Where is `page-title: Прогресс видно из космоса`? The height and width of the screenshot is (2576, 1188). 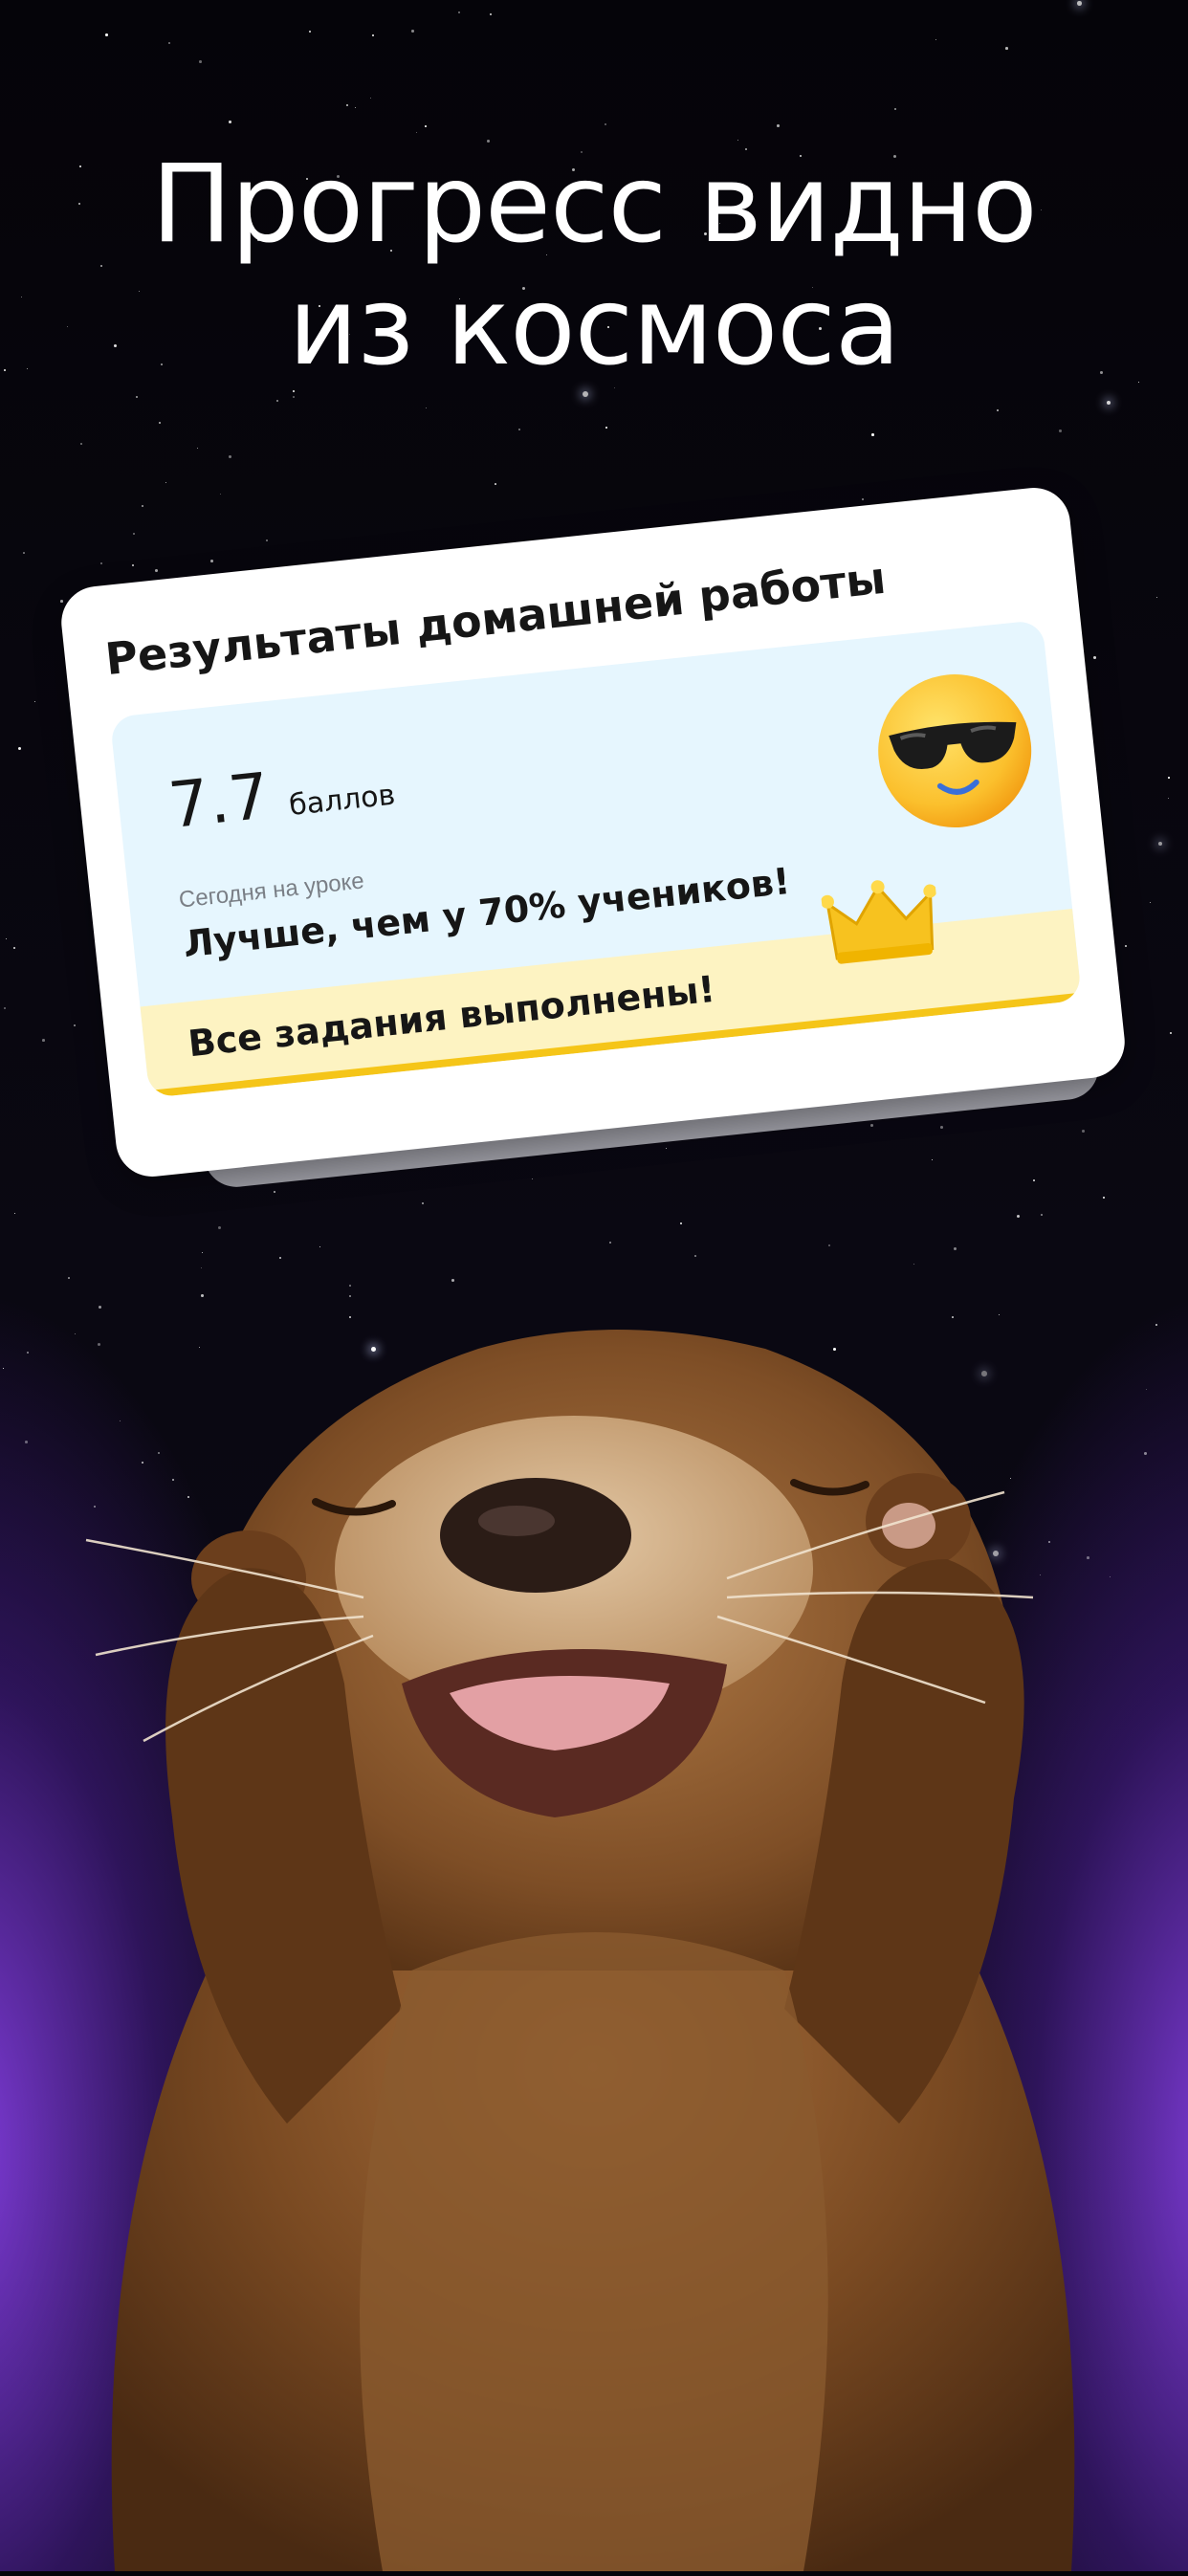
page-title: Прогресс видно из космоса is located at coordinates (594, 265).